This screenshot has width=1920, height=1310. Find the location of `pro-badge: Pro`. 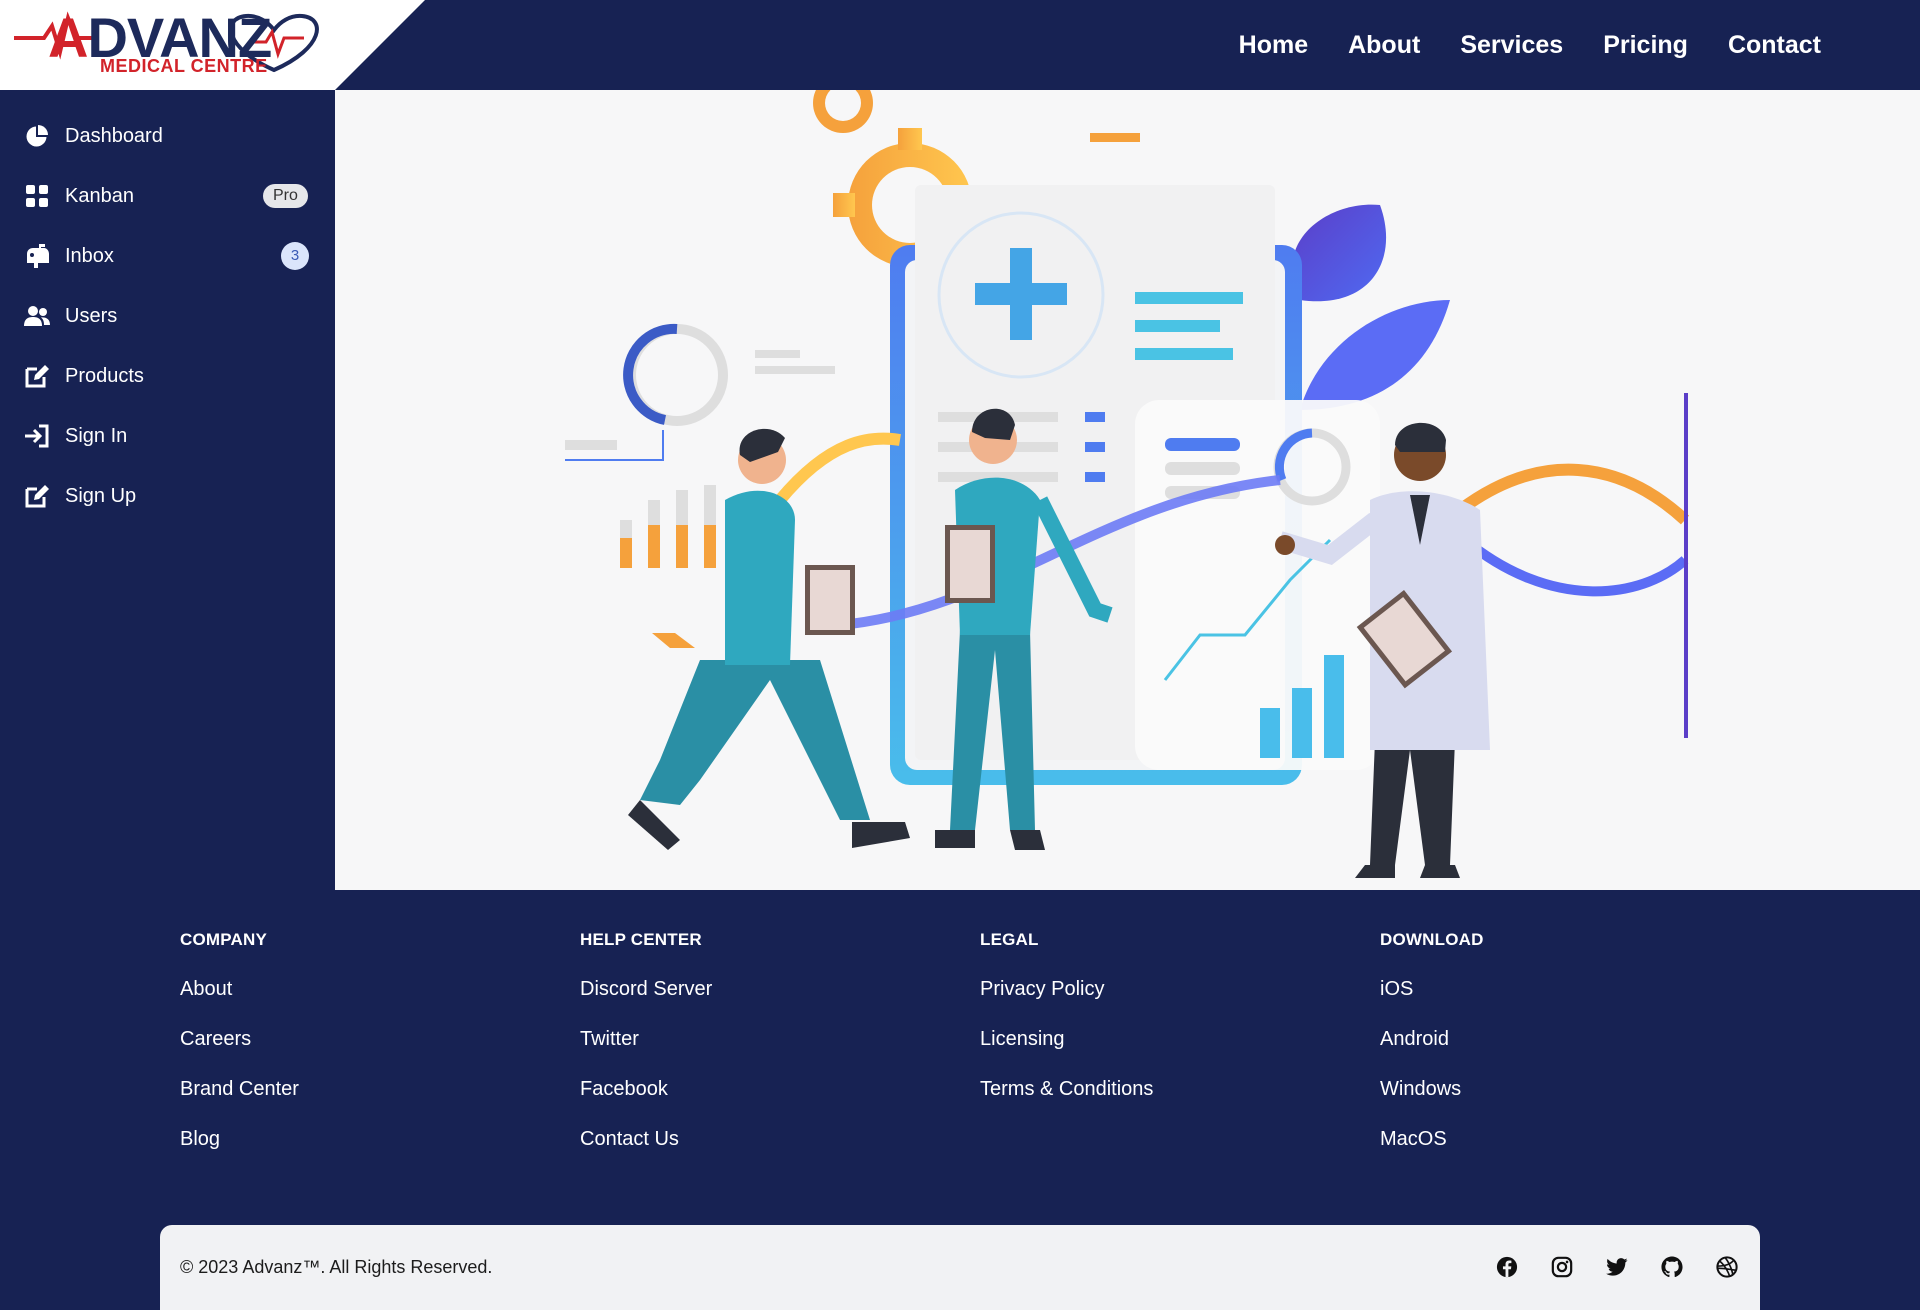

pro-badge: Pro is located at coordinates (285, 196).